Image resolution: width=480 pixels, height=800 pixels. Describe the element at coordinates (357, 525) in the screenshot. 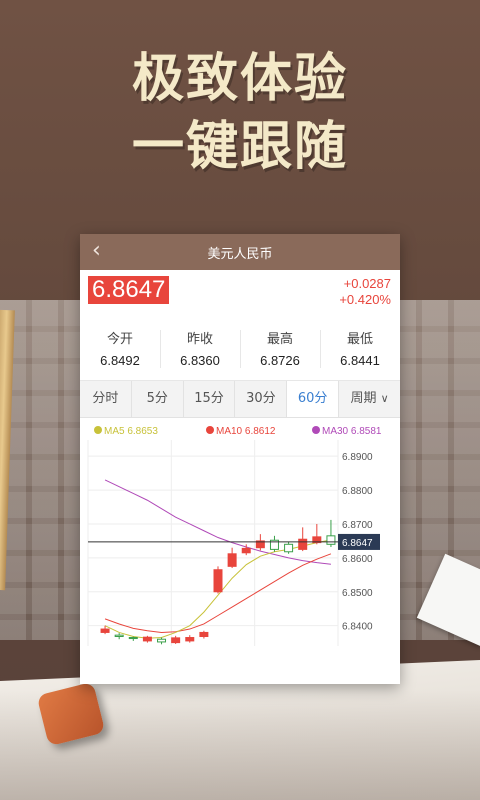

I see `y-tick-label: 6.8700` at that location.